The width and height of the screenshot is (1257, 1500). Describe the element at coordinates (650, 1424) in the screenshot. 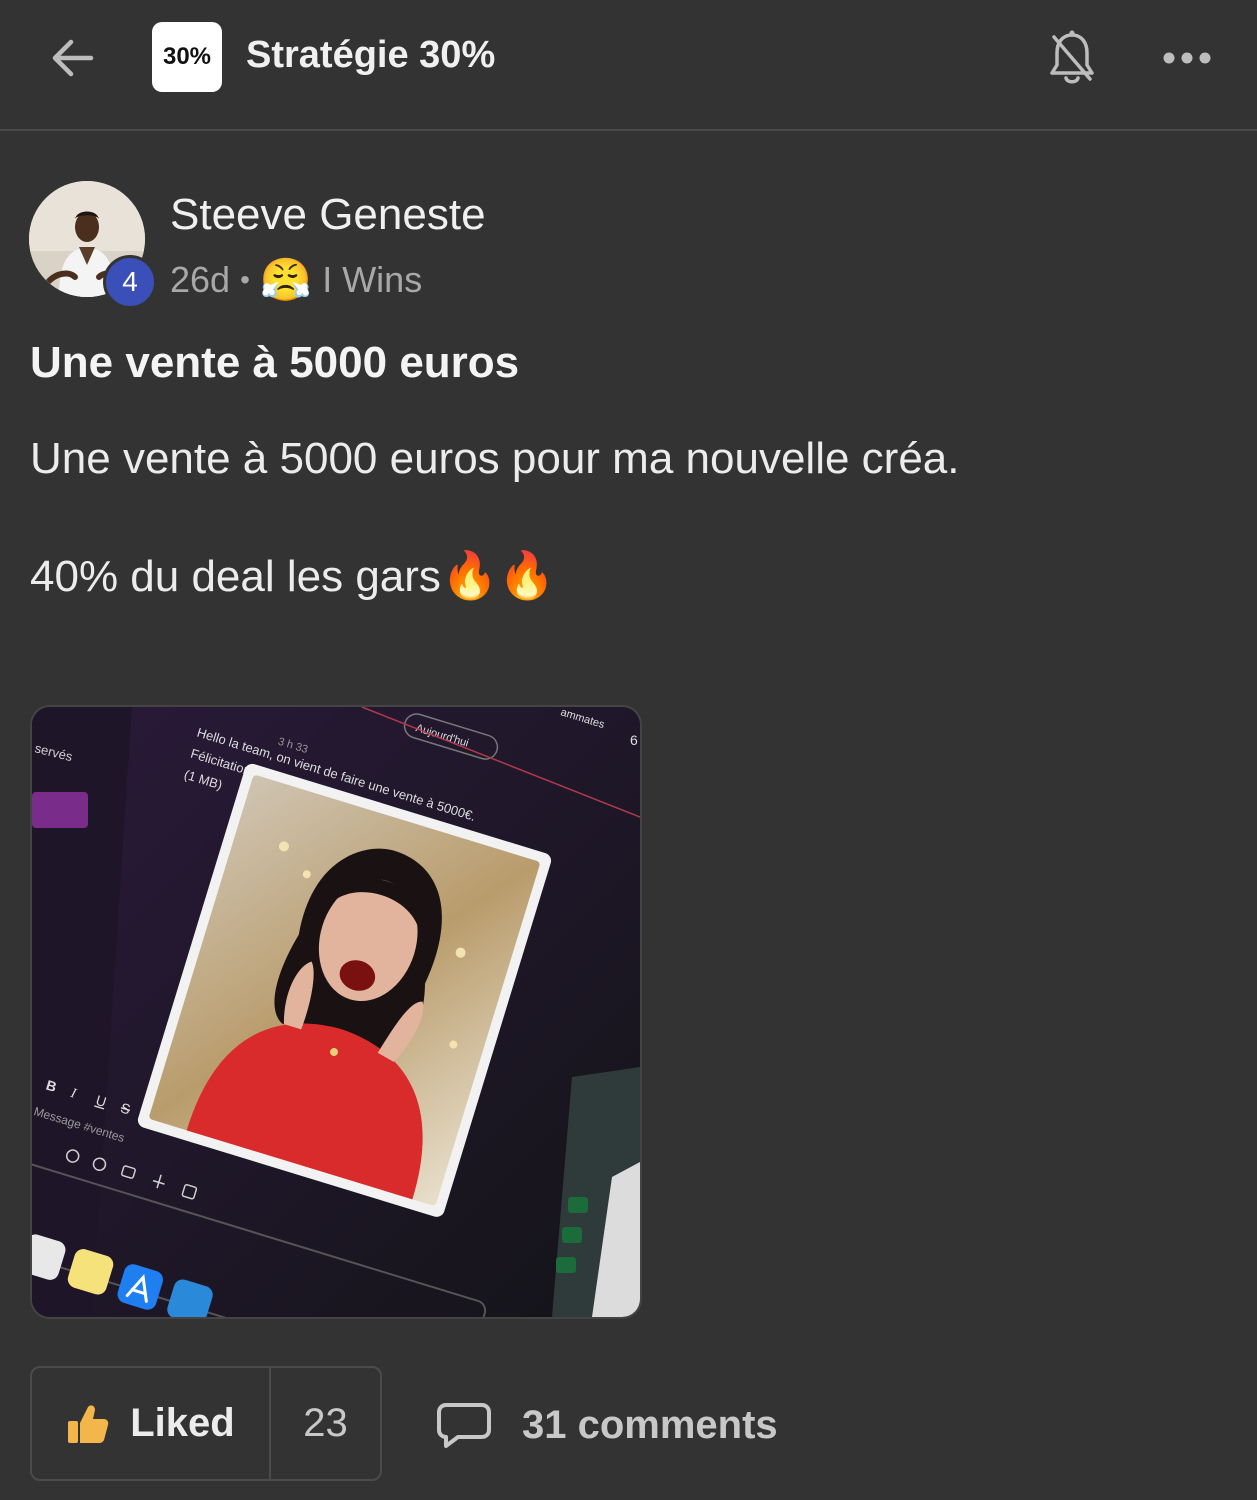

I see `comments-label: 31 comments` at that location.